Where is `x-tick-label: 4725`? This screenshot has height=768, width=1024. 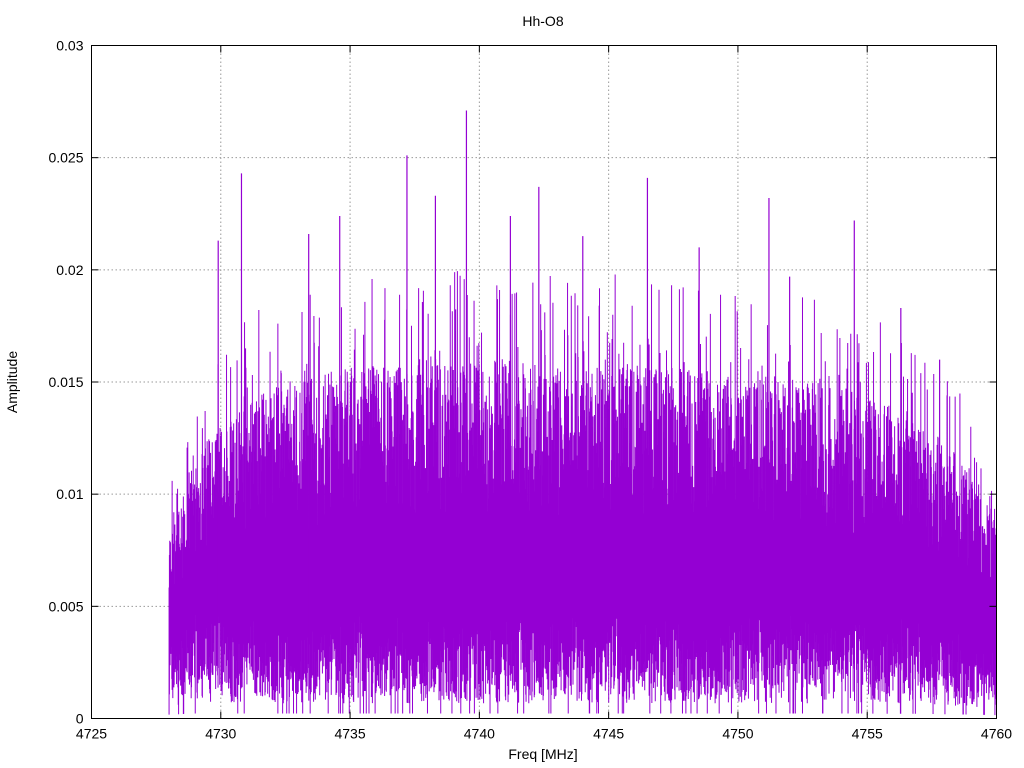 x-tick-label: 4725 is located at coordinates (91, 734).